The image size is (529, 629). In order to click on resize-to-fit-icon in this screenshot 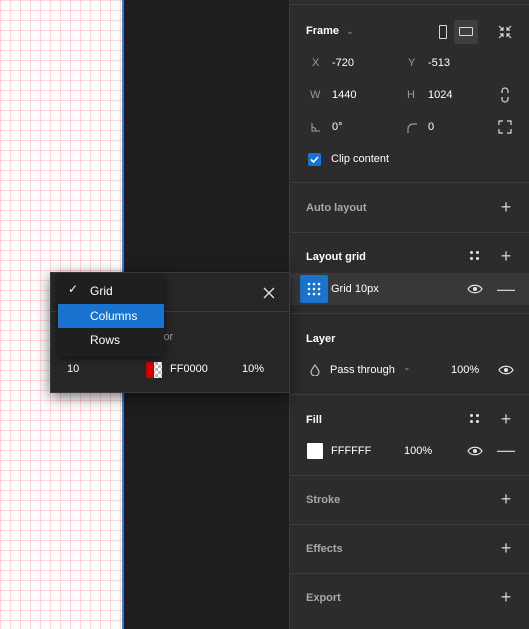, I will do `click(505, 32)`.